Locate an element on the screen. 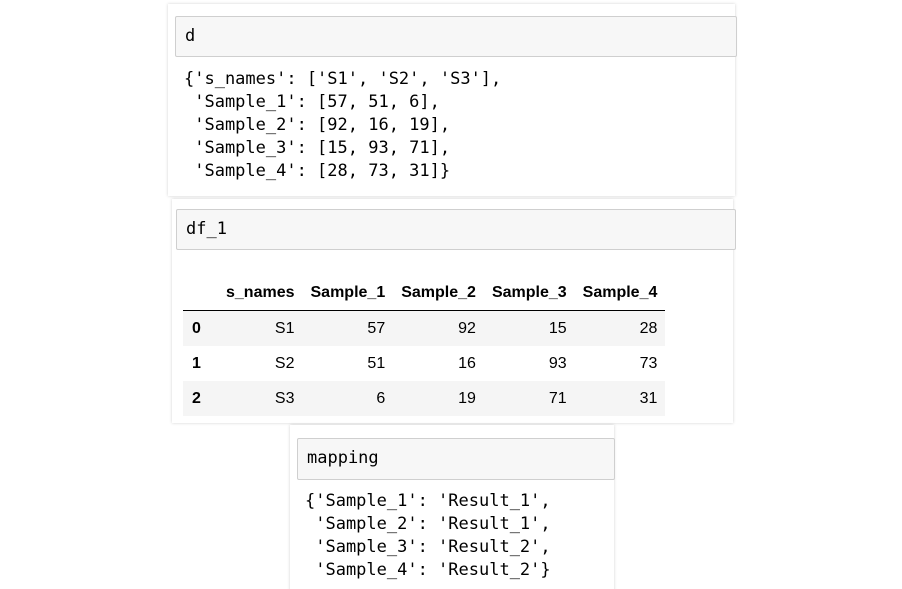 The width and height of the screenshot is (902, 589). column-header: Sample_1 is located at coordinates (348, 293).